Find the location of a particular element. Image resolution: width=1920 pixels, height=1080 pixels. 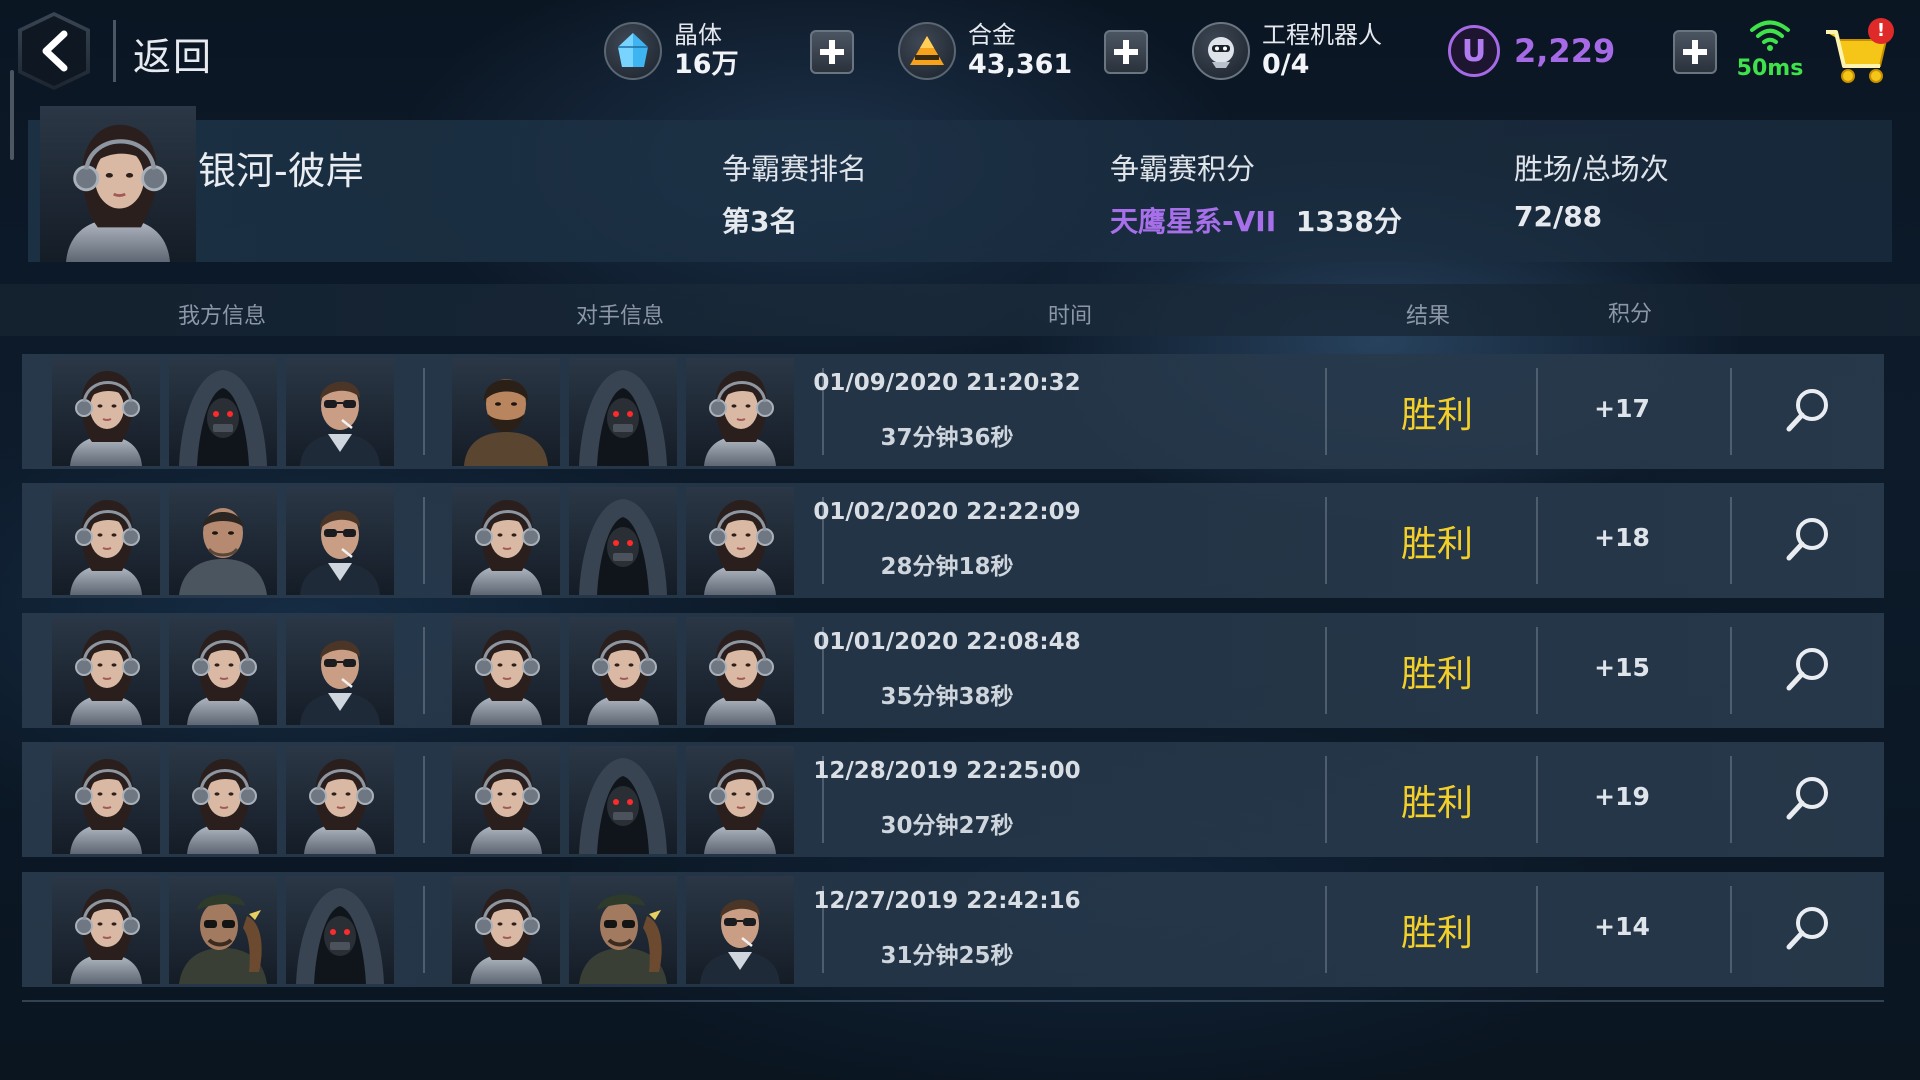

alloy-label: 合金 is located at coordinates (992, 34).